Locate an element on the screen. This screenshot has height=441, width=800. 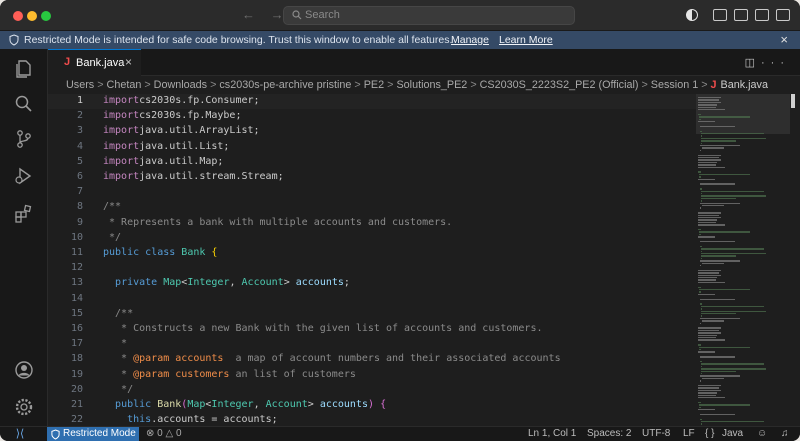
code-line: 15 /** is located at coordinates (372, 314).